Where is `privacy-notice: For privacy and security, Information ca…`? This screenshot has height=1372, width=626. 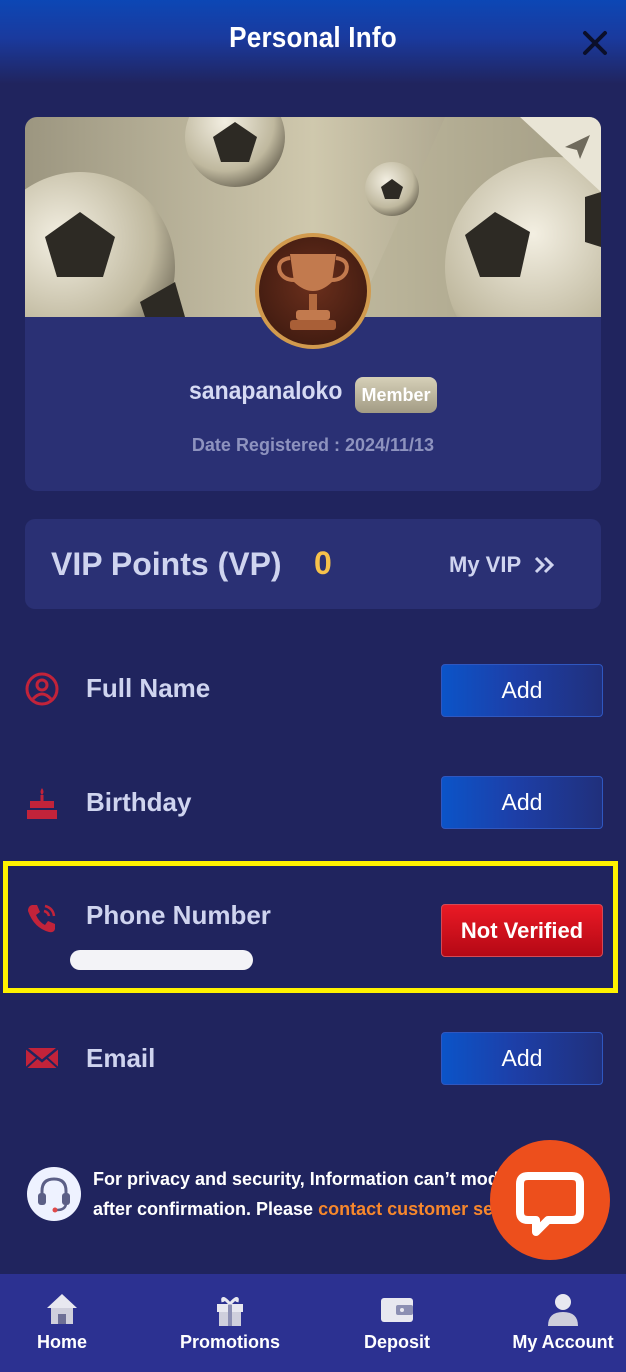
privacy-notice: For privacy and security, Information ca… is located at coordinates (303, 1194).